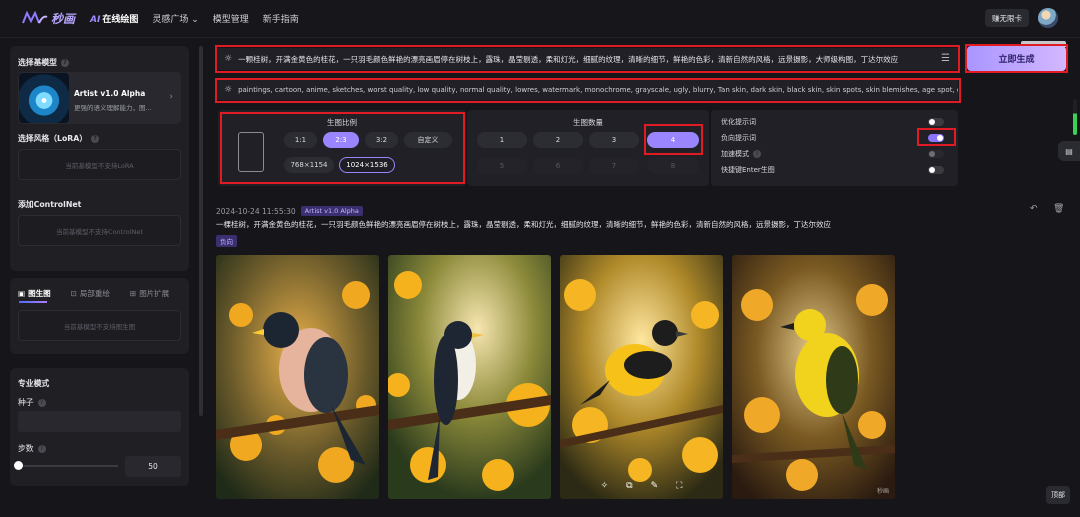 This screenshot has width=1080, height=517. What do you see at coordinates (99, 421) in the screenshot?
I see `seed-input` at bounding box center [99, 421].